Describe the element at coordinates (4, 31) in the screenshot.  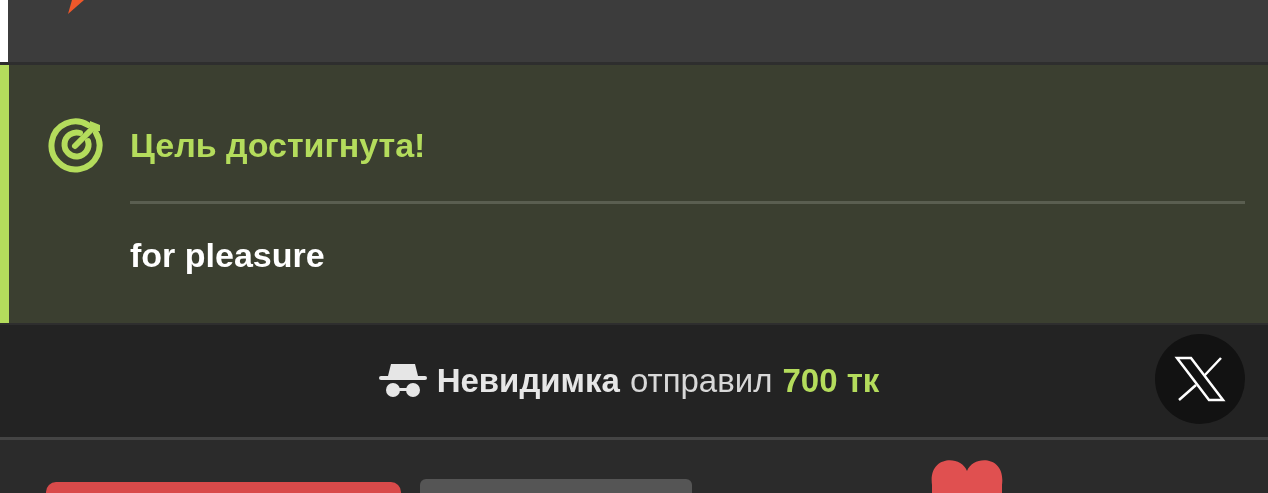
I see `edge-strip` at that location.